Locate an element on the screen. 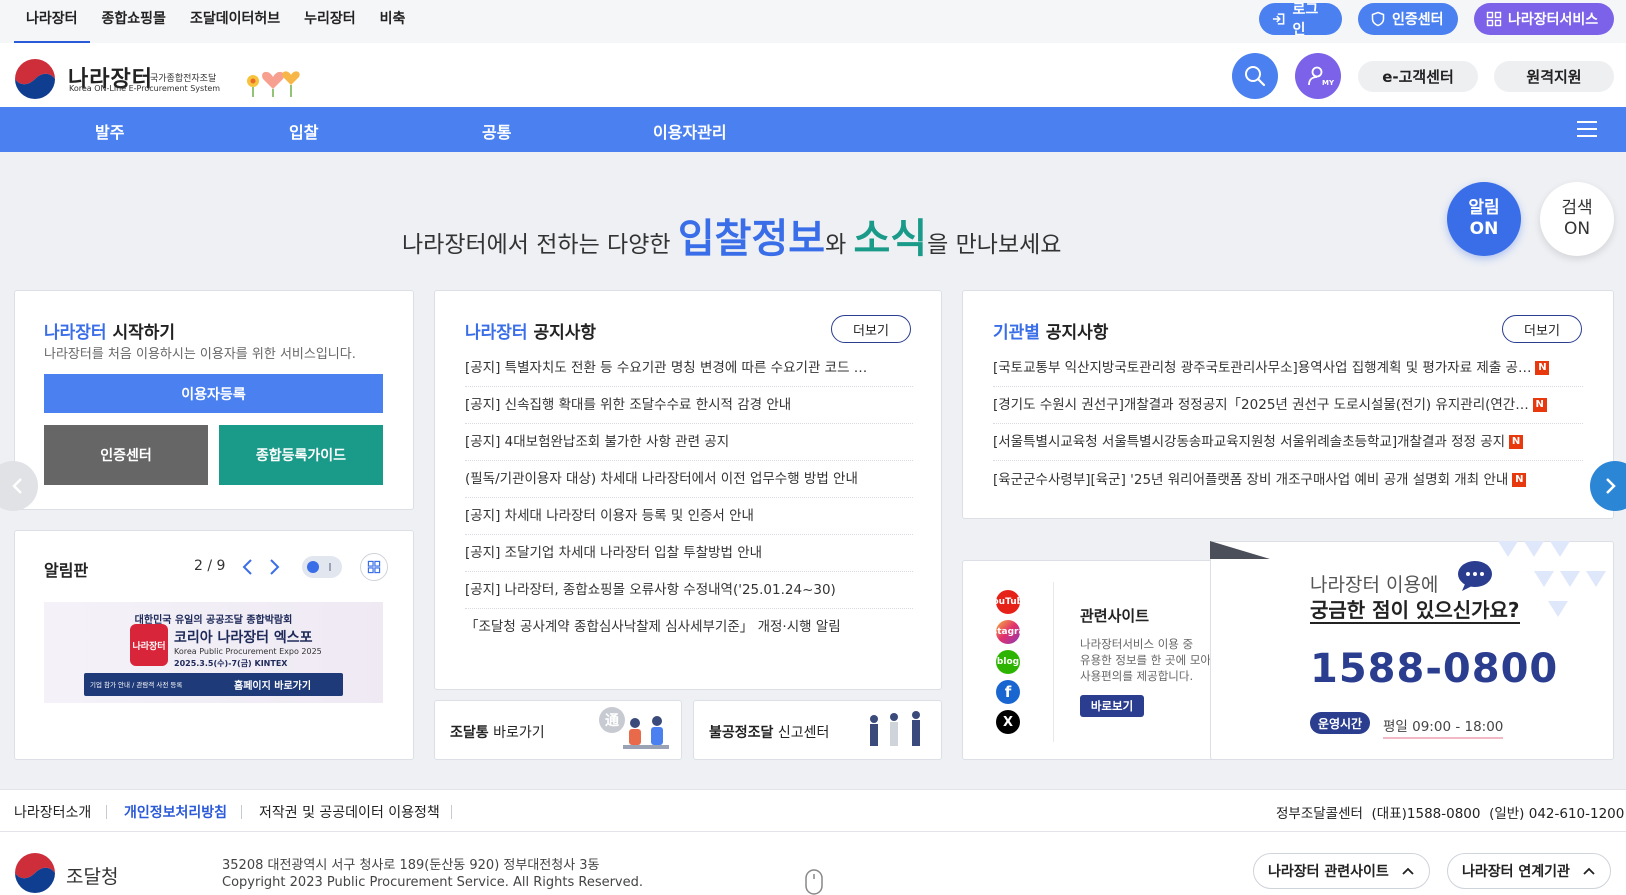 The height and width of the screenshot is (895, 1626). related-sites-title: 관련사이트 is located at coordinates (1115, 616).